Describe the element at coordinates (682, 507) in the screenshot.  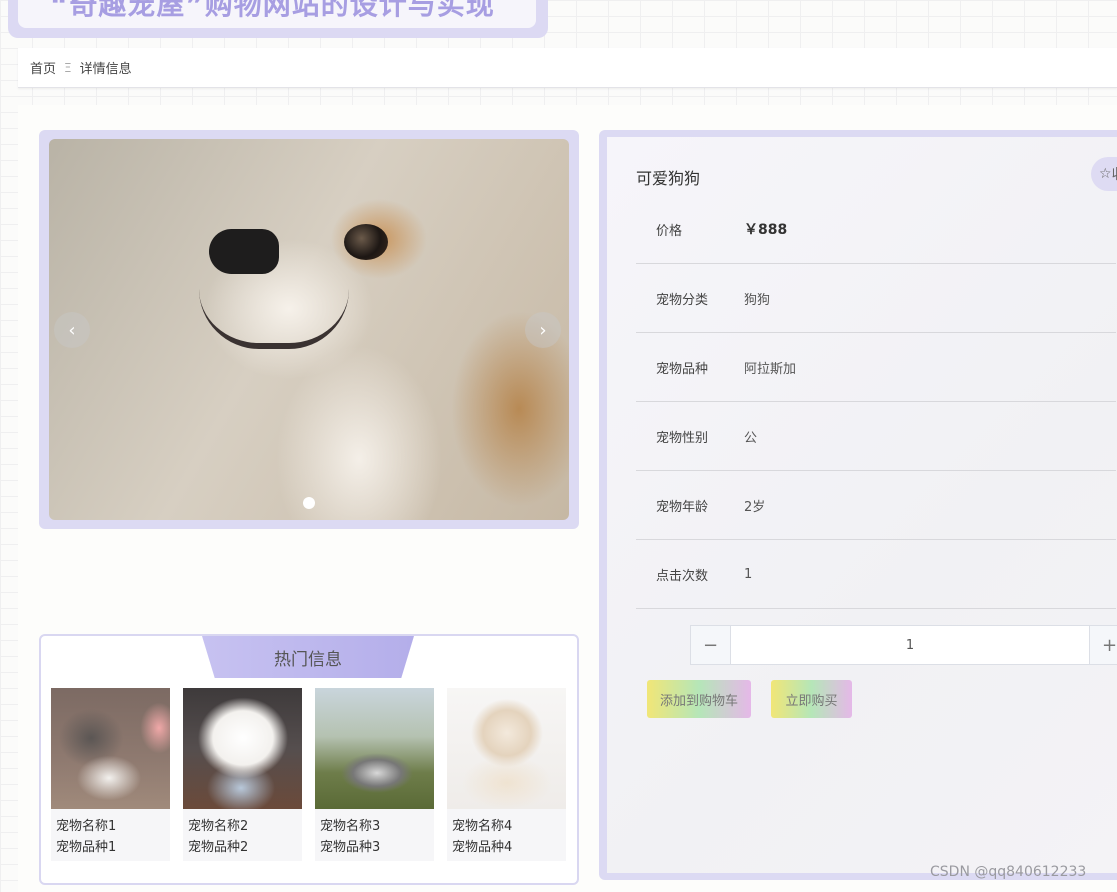
I see `info-label: 宠物年龄` at that location.